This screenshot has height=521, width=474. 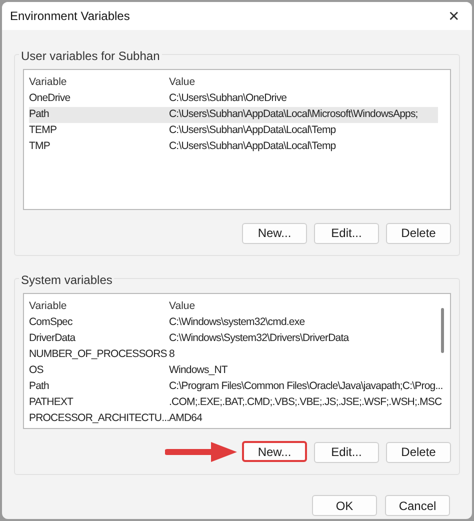 I want to click on variable-row: ComSpec C:\Windows\system32\cmd.exe, so click(x=233, y=323).